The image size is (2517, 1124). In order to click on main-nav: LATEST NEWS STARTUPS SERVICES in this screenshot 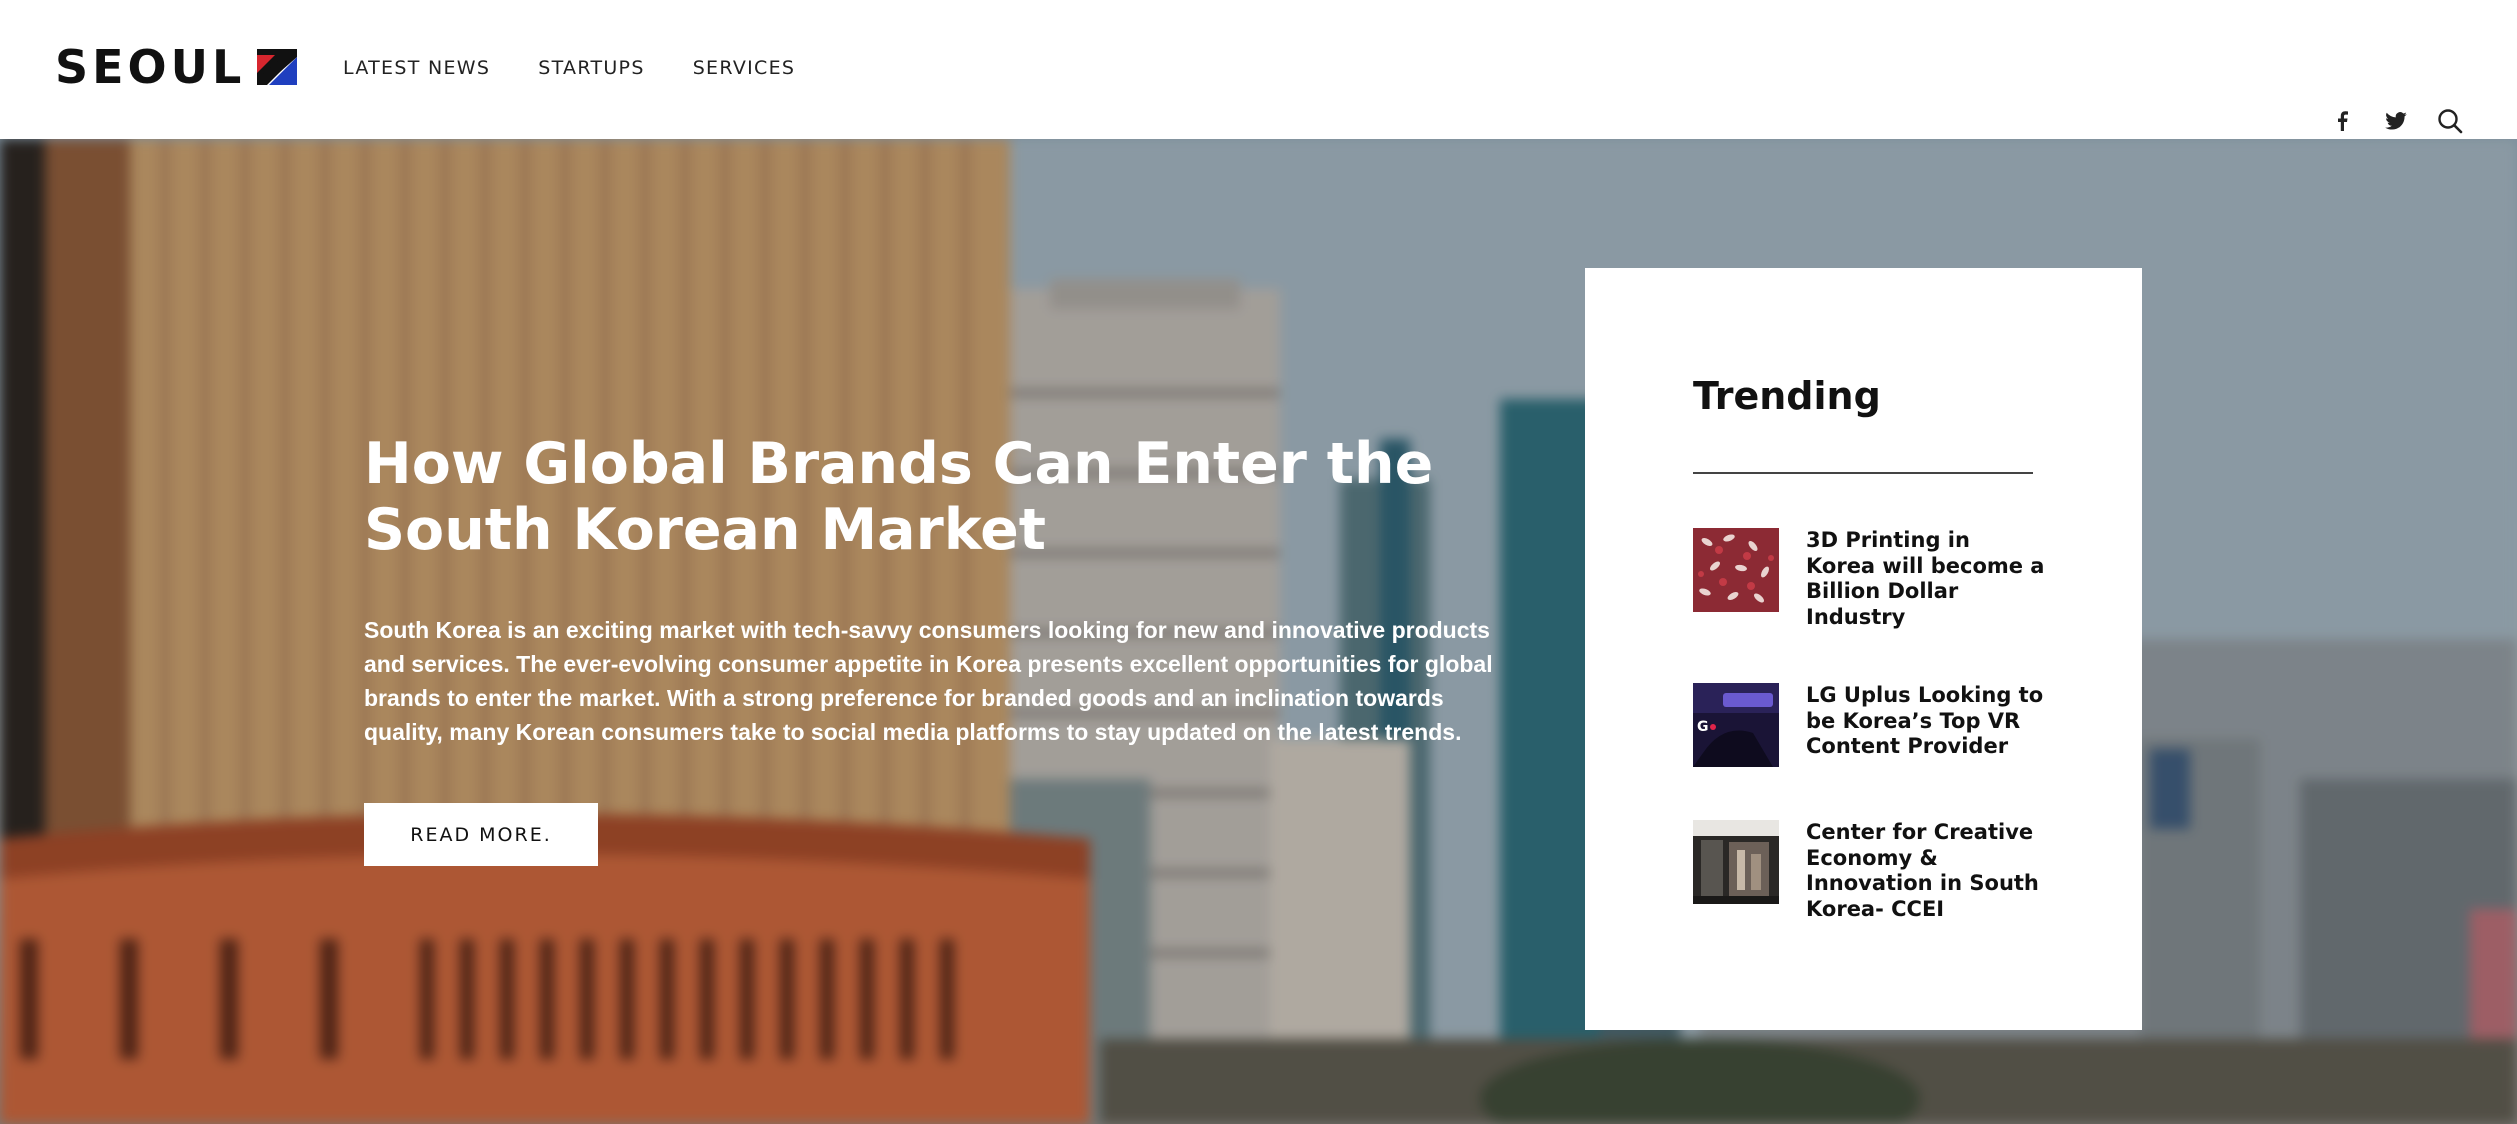, I will do `click(569, 68)`.